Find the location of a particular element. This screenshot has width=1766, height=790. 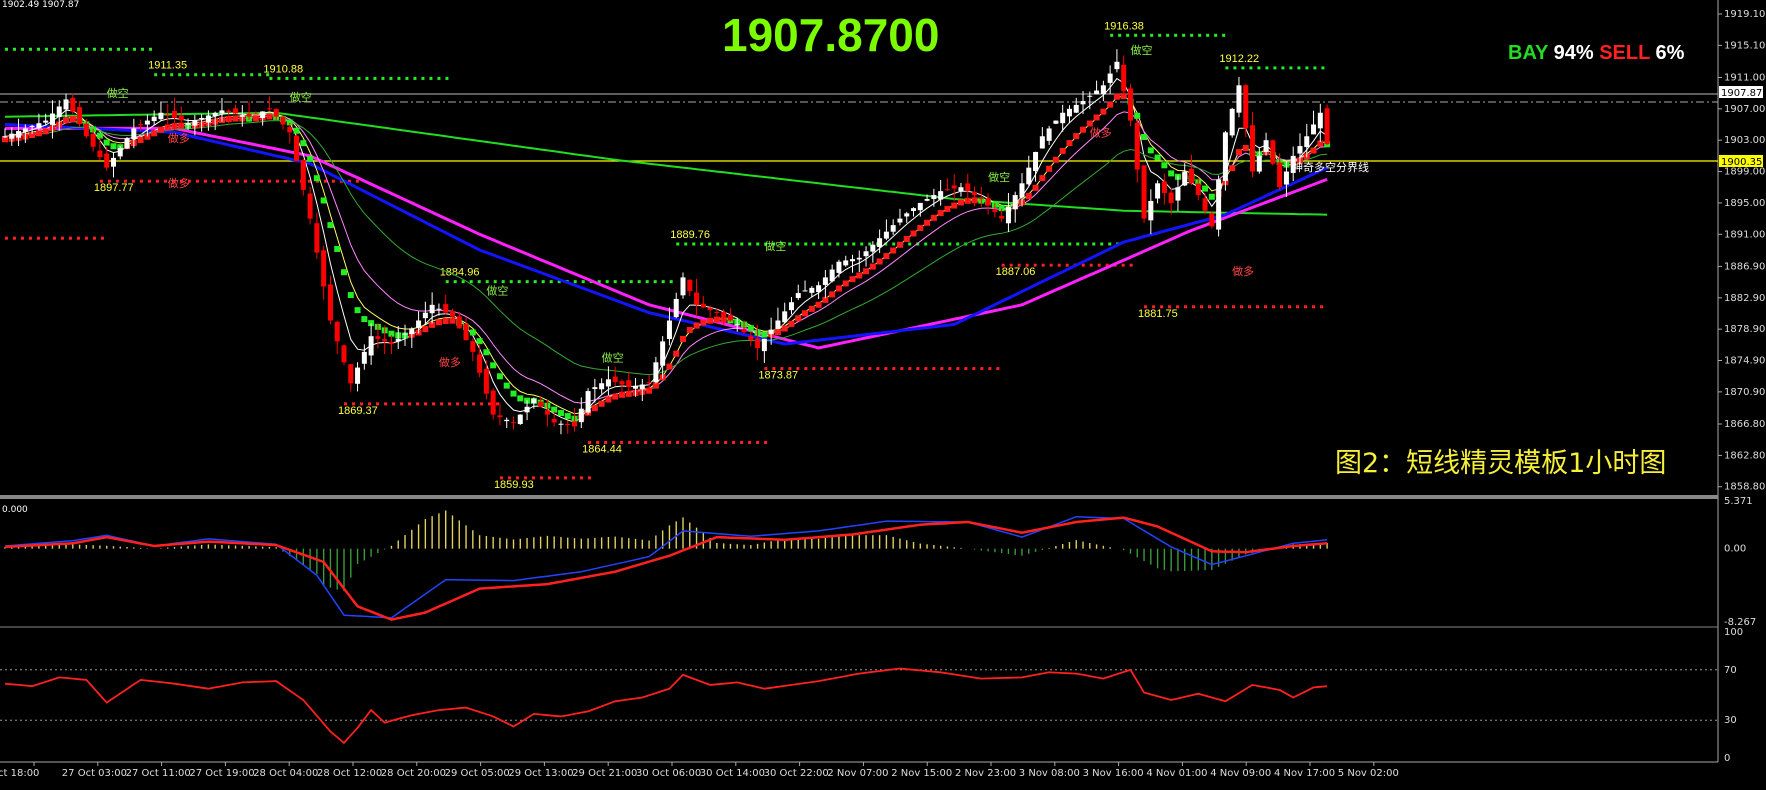

ohlc-readout: 1902.49 1907.87 is located at coordinates (41, 5).